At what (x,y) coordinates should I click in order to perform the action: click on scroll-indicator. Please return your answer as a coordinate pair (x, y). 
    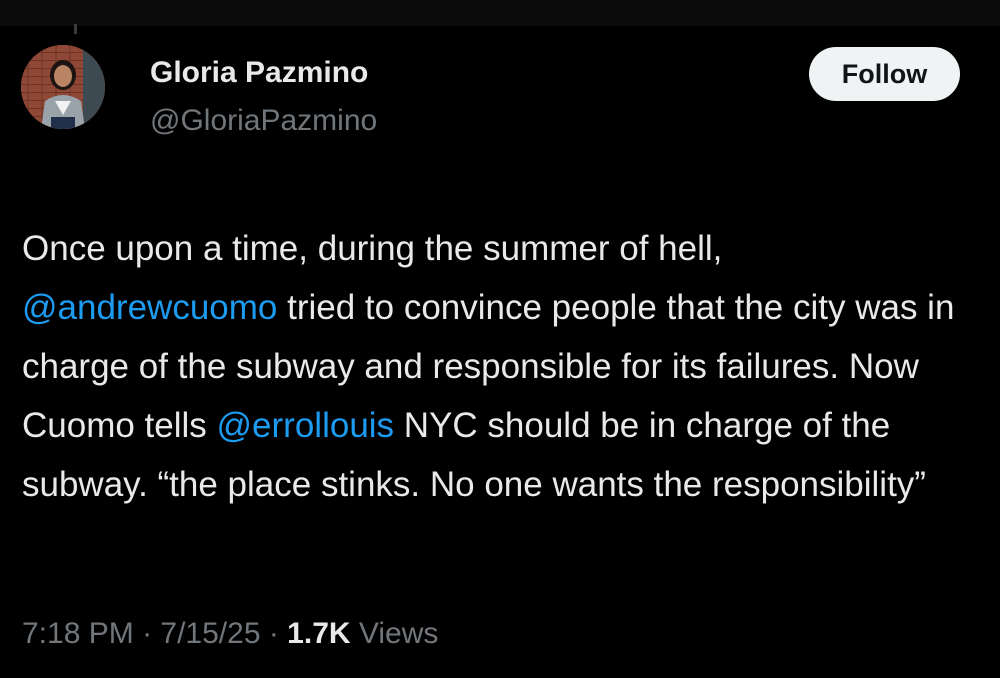
    Looking at the image, I should click on (75, 29).